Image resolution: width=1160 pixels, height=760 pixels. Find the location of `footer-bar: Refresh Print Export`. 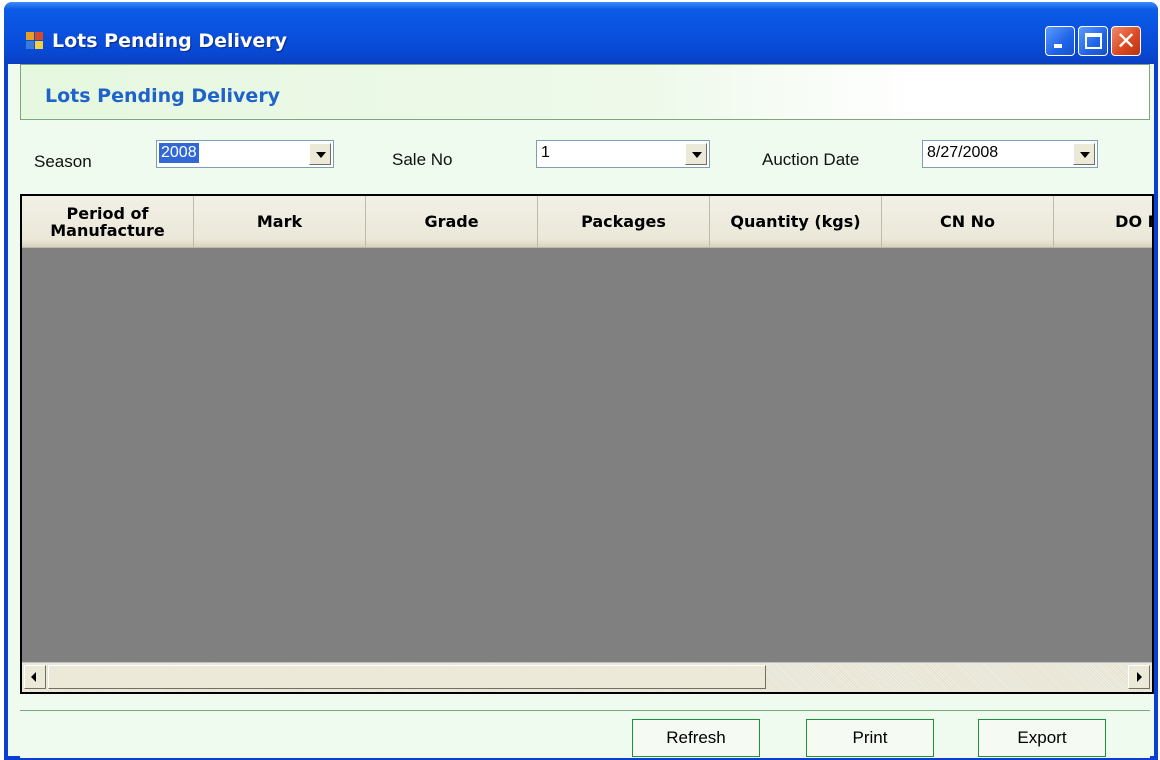

footer-bar: Refresh Print Export is located at coordinates (585, 734).